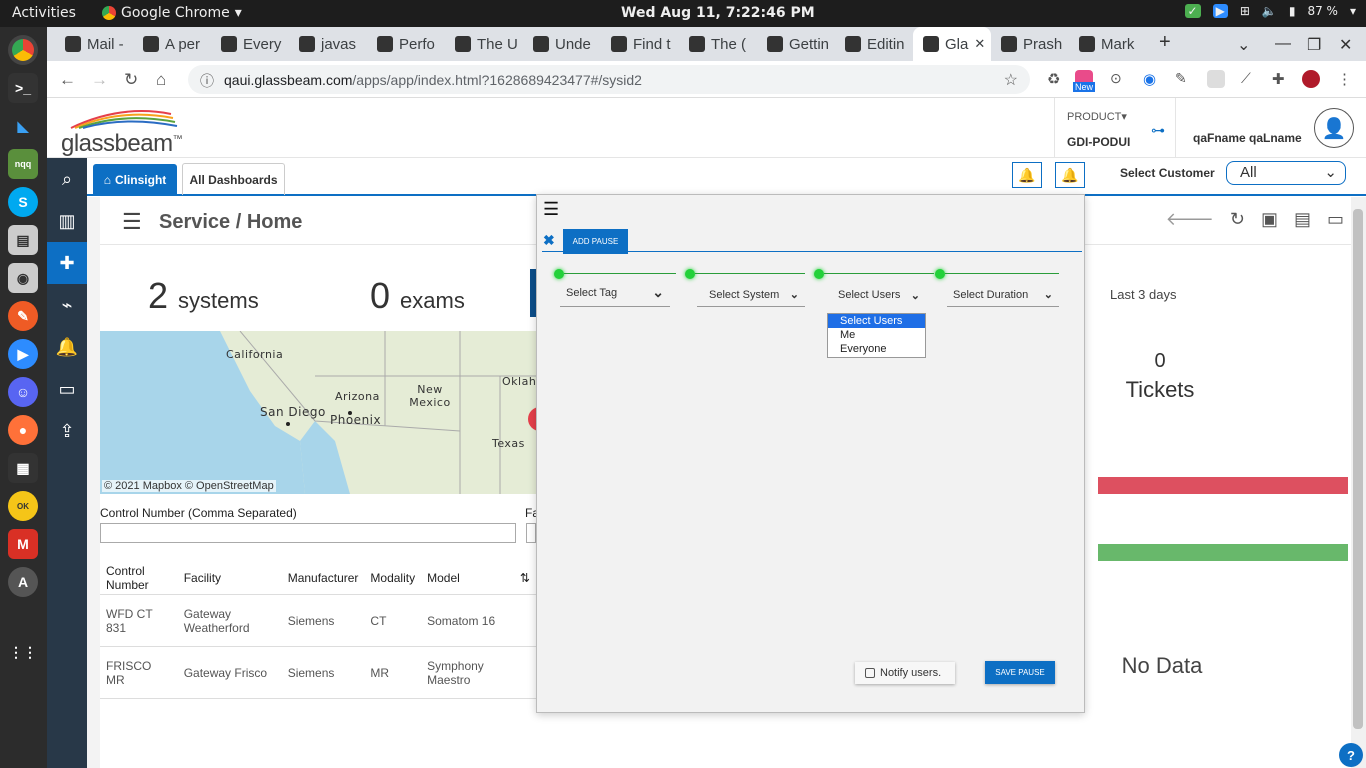  What do you see at coordinates (23, 354) in the screenshot?
I see `zoom-dock-icon: ▶` at bounding box center [23, 354].